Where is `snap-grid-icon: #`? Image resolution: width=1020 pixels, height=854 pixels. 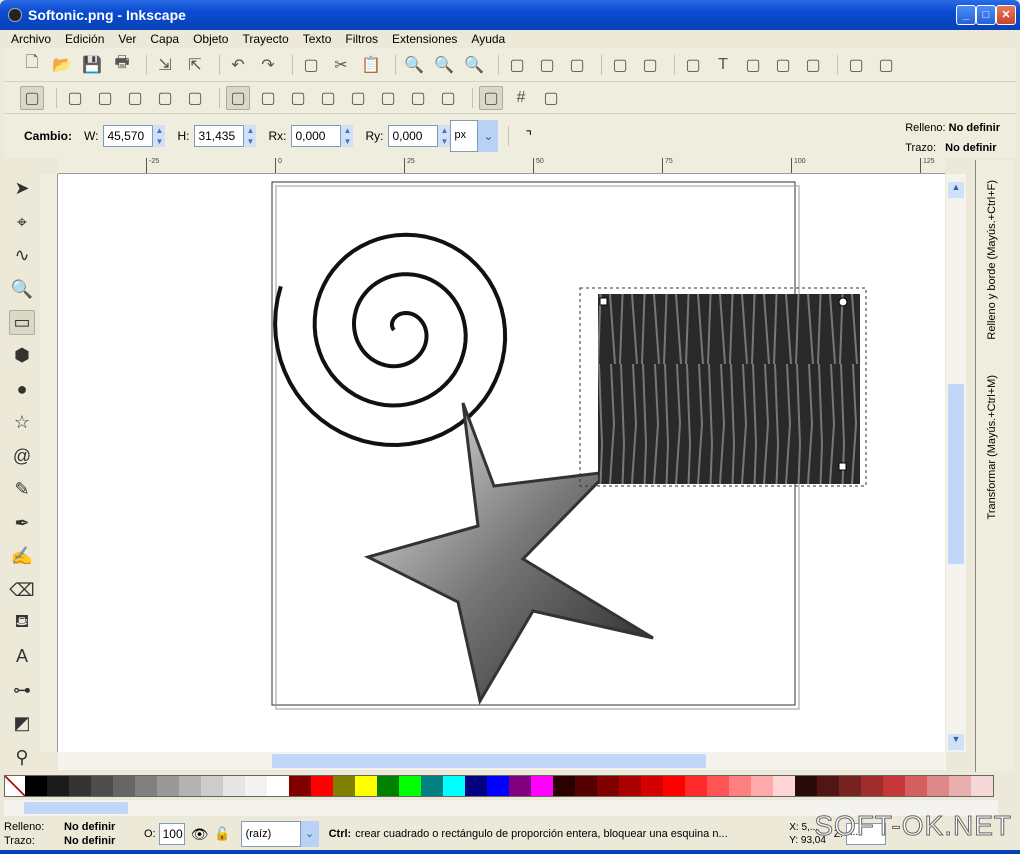 snap-grid-icon: # is located at coordinates (521, 98).